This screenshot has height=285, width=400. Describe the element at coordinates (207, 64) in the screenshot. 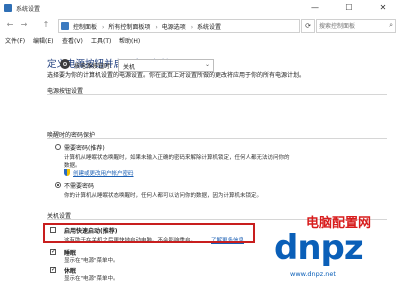

I see `chevron-down-icon: ⌄` at that location.